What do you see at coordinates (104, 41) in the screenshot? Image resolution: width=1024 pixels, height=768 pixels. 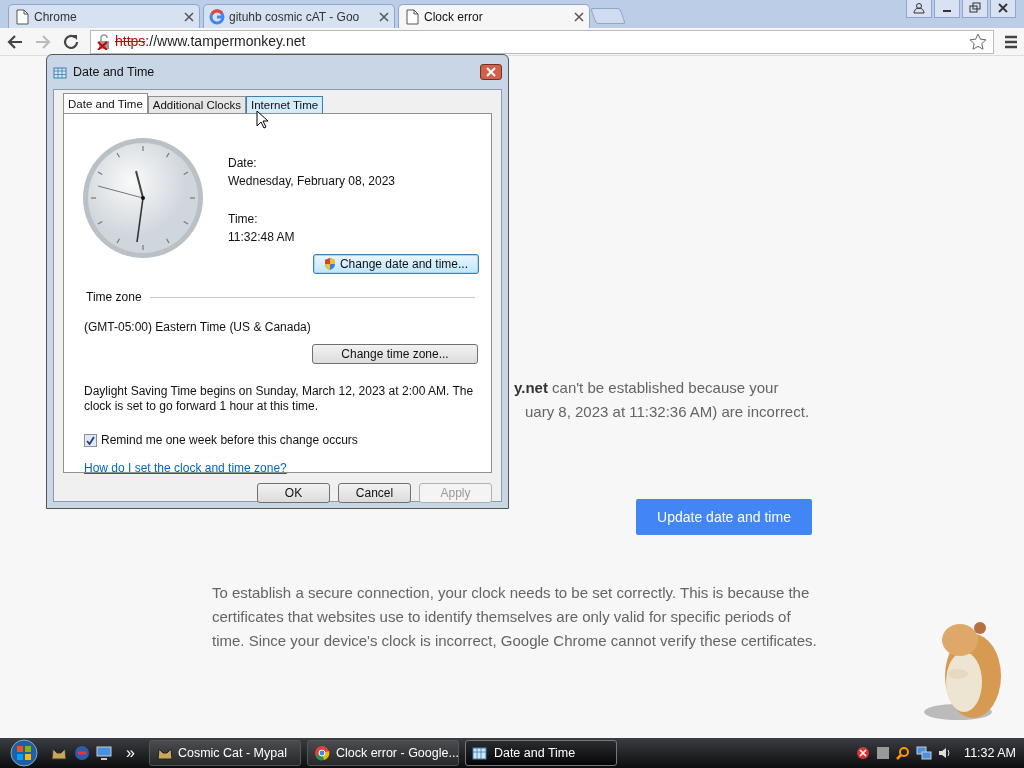 I see `broken-lock-icon` at bounding box center [104, 41].